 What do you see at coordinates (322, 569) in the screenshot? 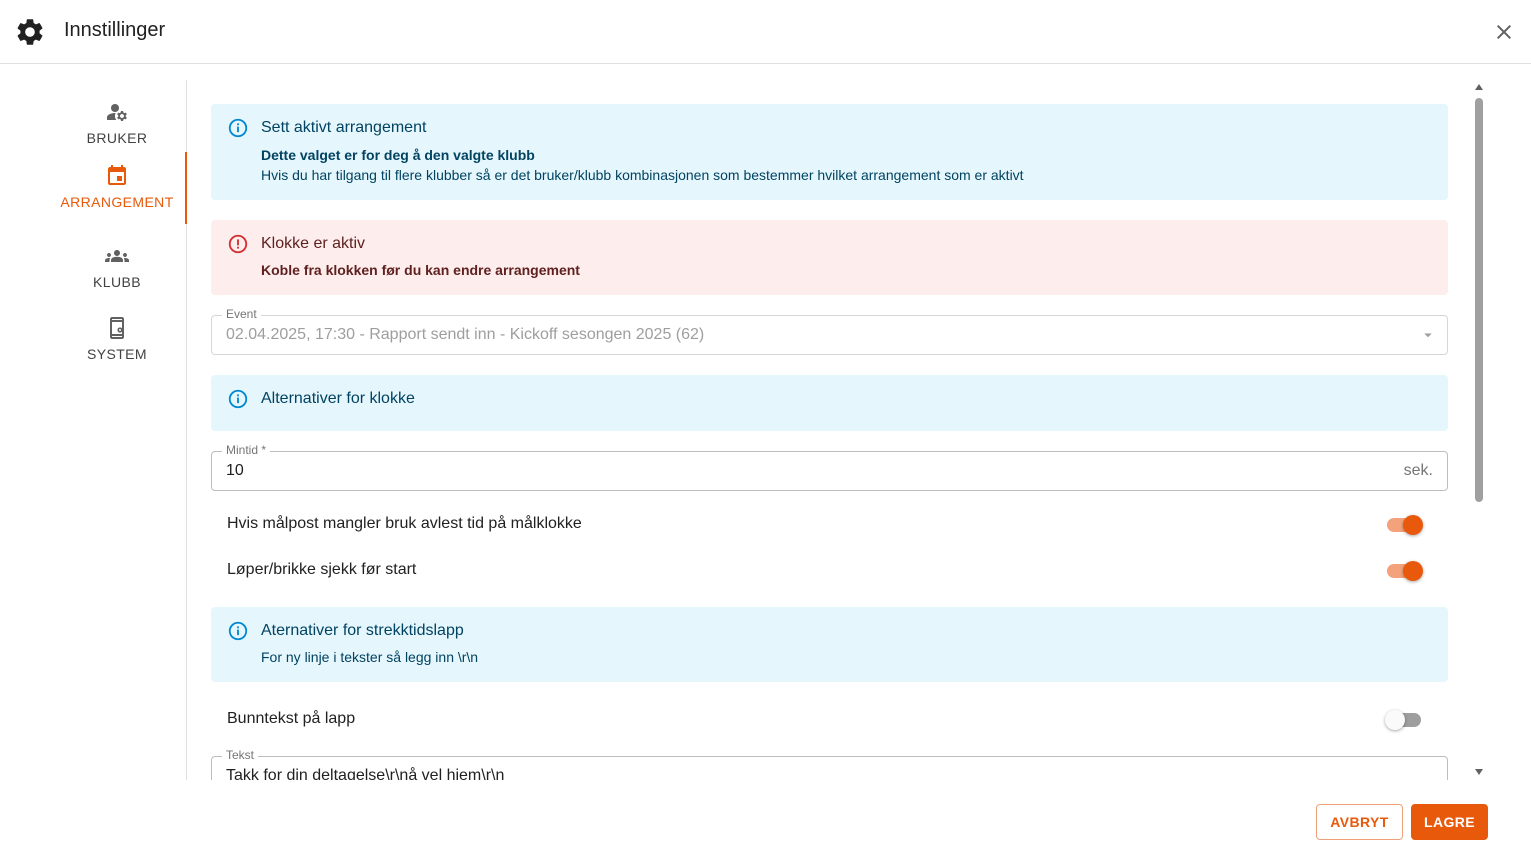
I see `switch-runner-check-label: Løper/brikke sjekk før start` at bounding box center [322, 569].